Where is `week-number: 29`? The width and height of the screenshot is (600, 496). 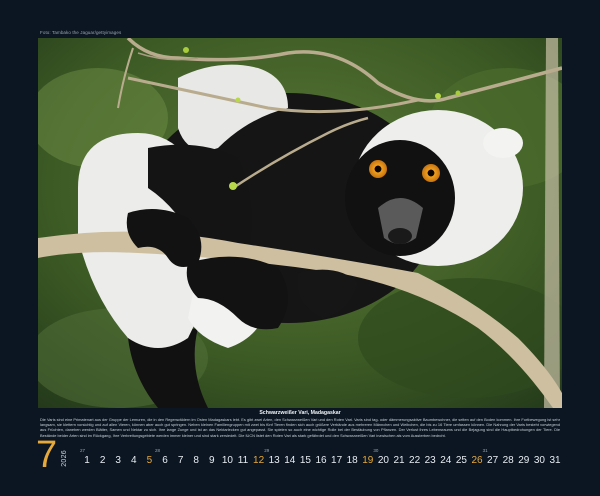
week-number: 29 is located at coordinates (267, 450).